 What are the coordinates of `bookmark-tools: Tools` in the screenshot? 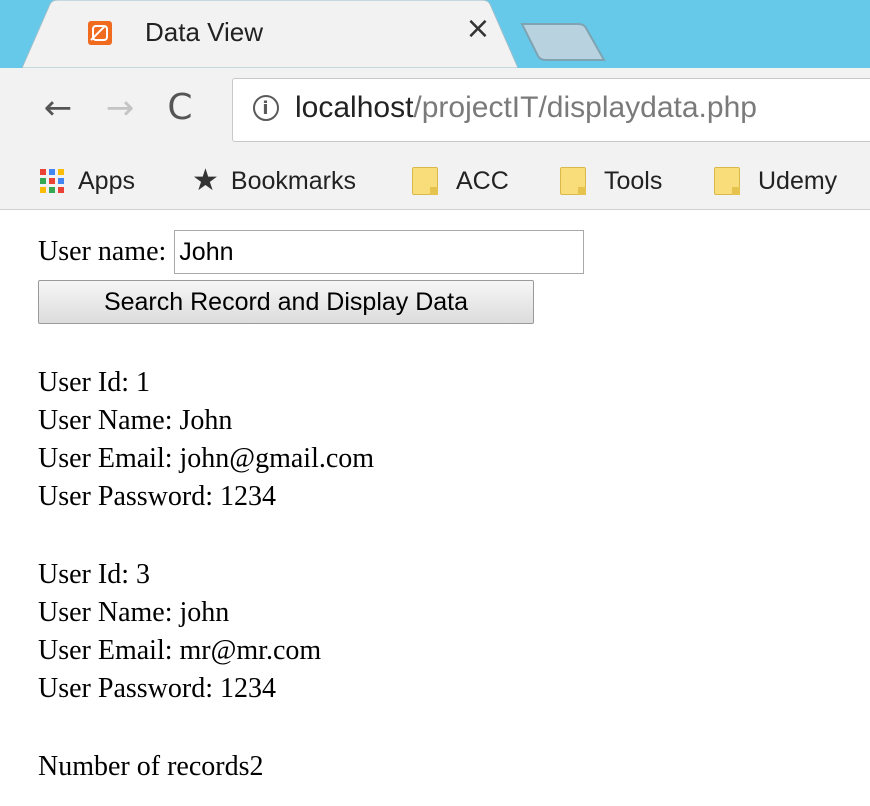 It's located at (611, 181).